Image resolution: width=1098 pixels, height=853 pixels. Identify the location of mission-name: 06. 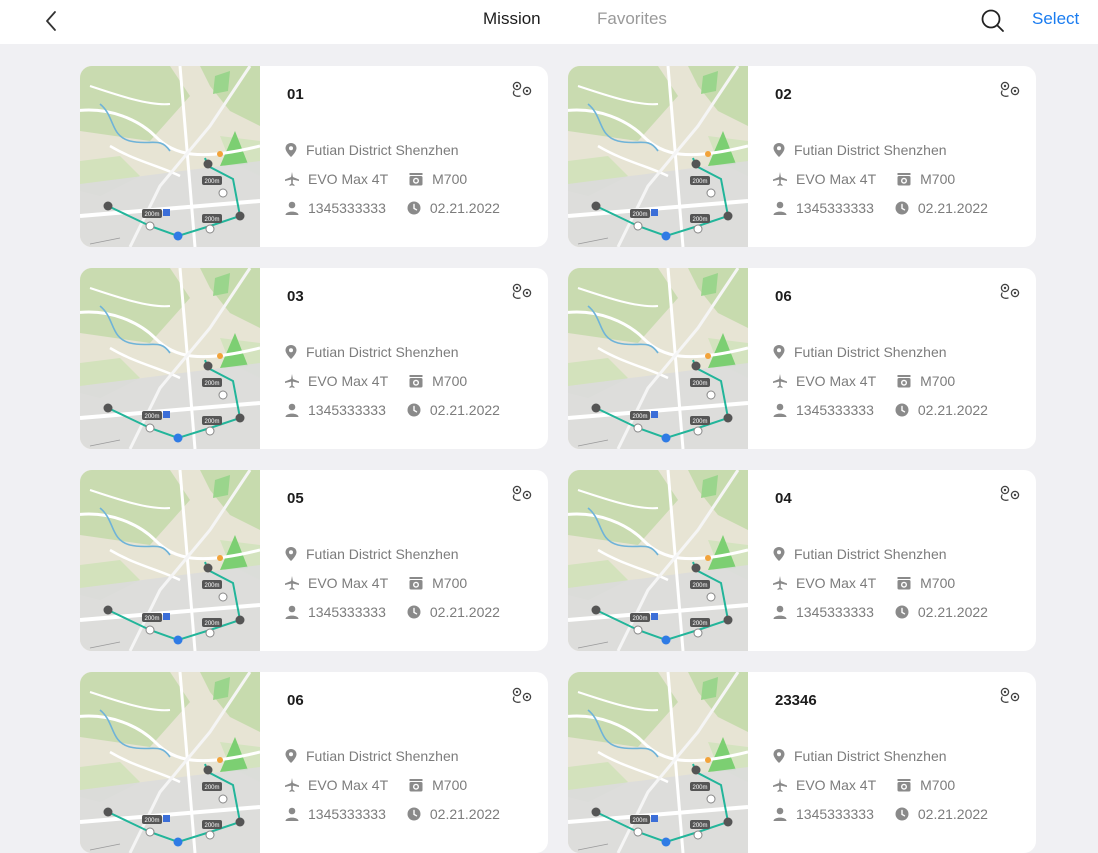
(295, 700).